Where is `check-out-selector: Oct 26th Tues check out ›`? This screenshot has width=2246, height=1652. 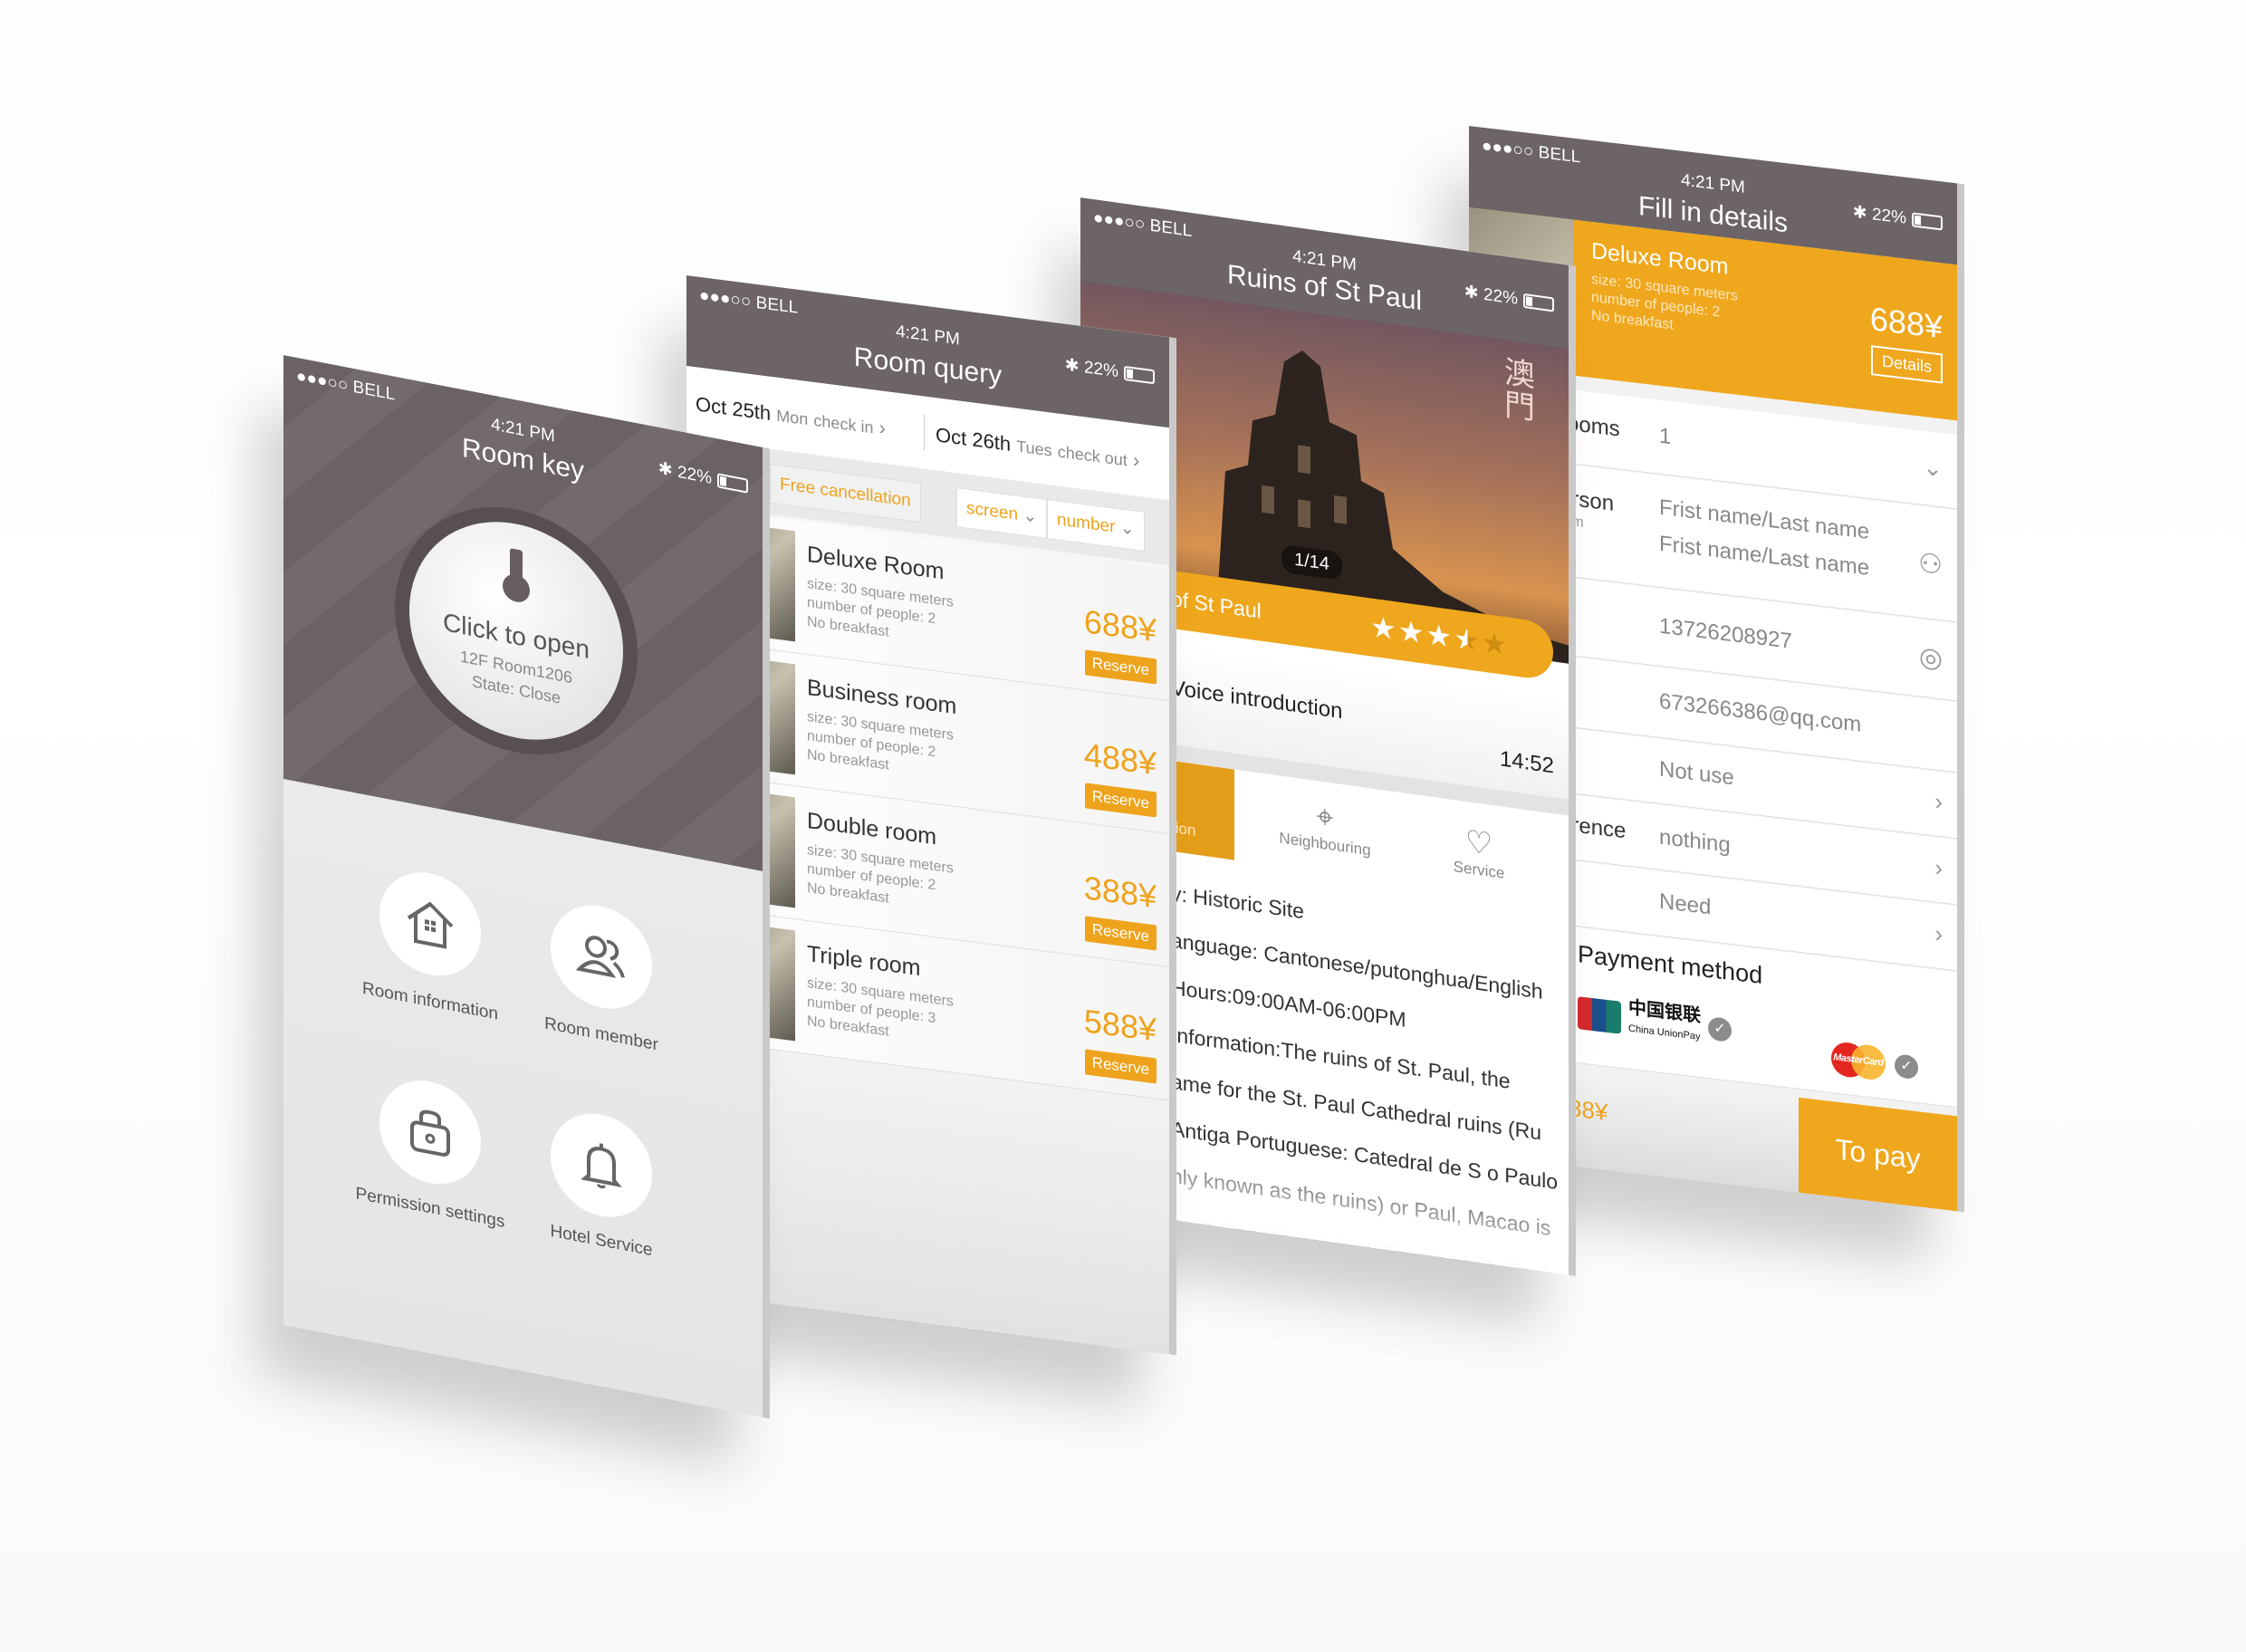
check-out-selector: Oct 26th Tues check out › is located at coordinates (1037, 448).